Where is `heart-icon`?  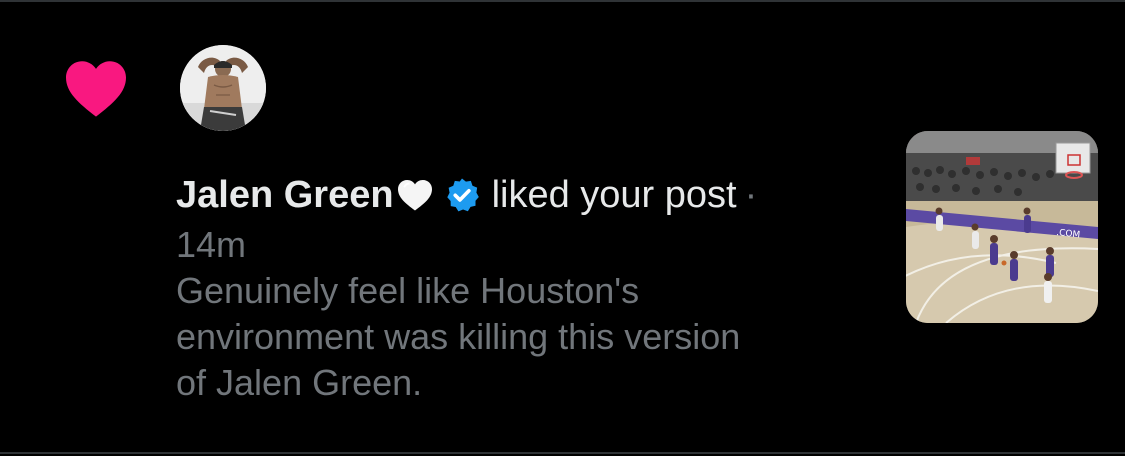 heart-icon is located at coordinates (96, 89).